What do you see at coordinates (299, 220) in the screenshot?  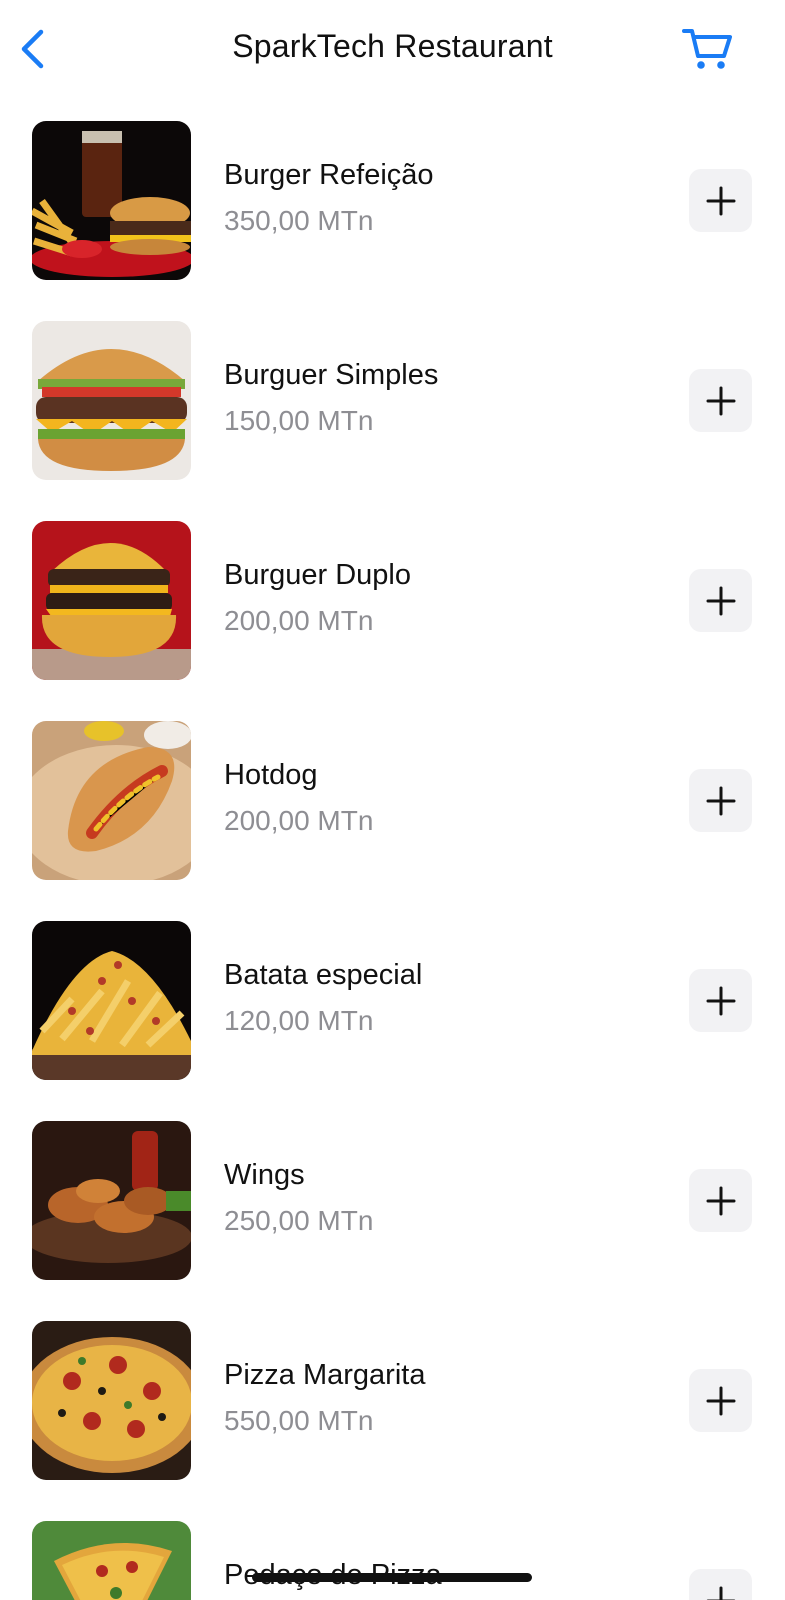 I see `item-price: 350,00 MTn` at bounding box center [299, 220].